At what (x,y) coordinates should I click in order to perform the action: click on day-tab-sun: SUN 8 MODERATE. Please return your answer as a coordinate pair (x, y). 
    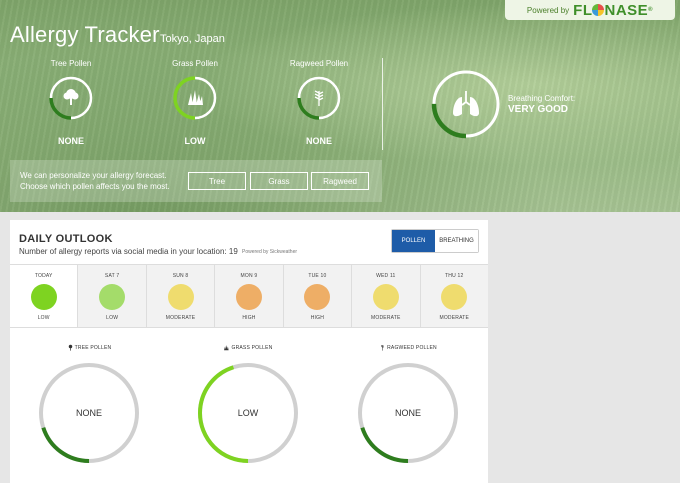
    Looking at the image, I should click on (180, 296).